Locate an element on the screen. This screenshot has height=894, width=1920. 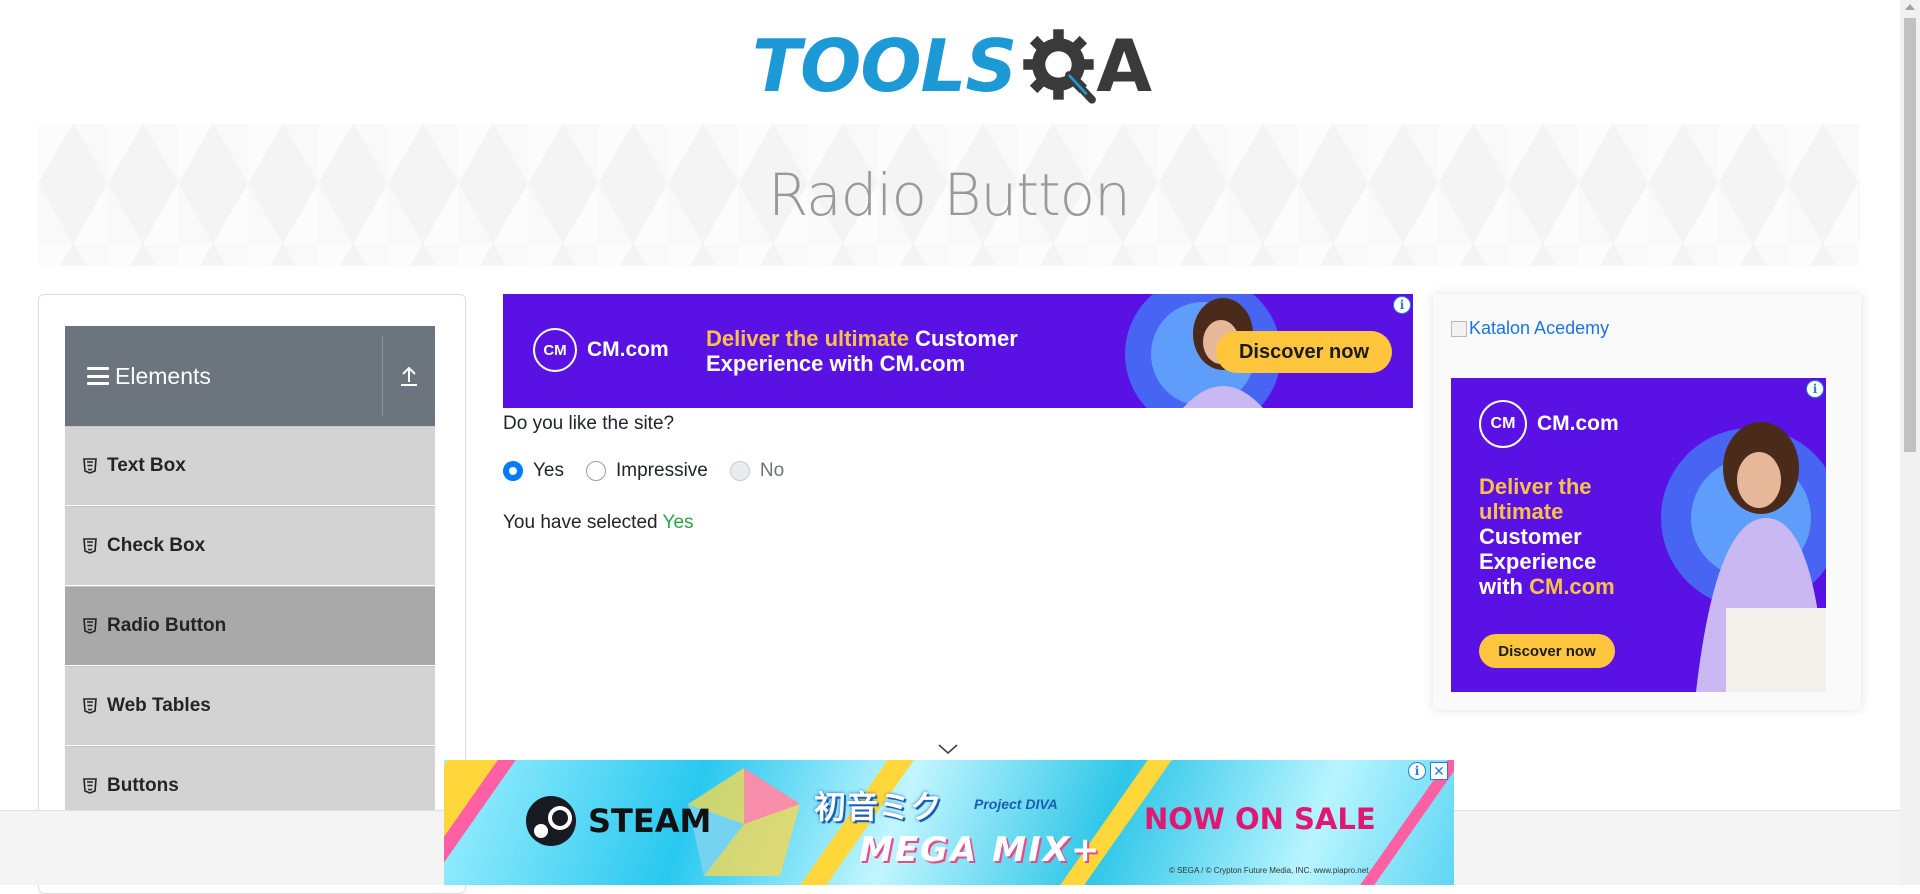
hamburger-icon is located at coordinates (98, 376).